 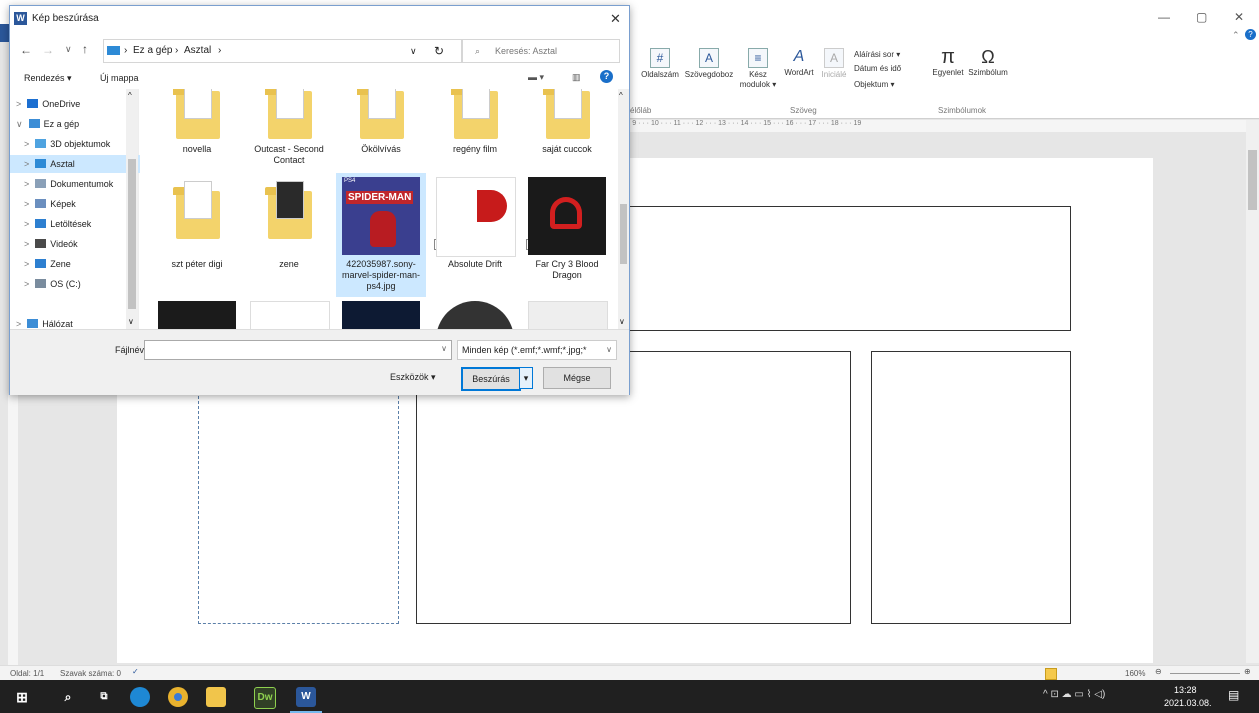 What do you see at coordinates (1201, 17) in the screenshot?
I see `maximize-button: ▢` at bounding box center [1201, 17].